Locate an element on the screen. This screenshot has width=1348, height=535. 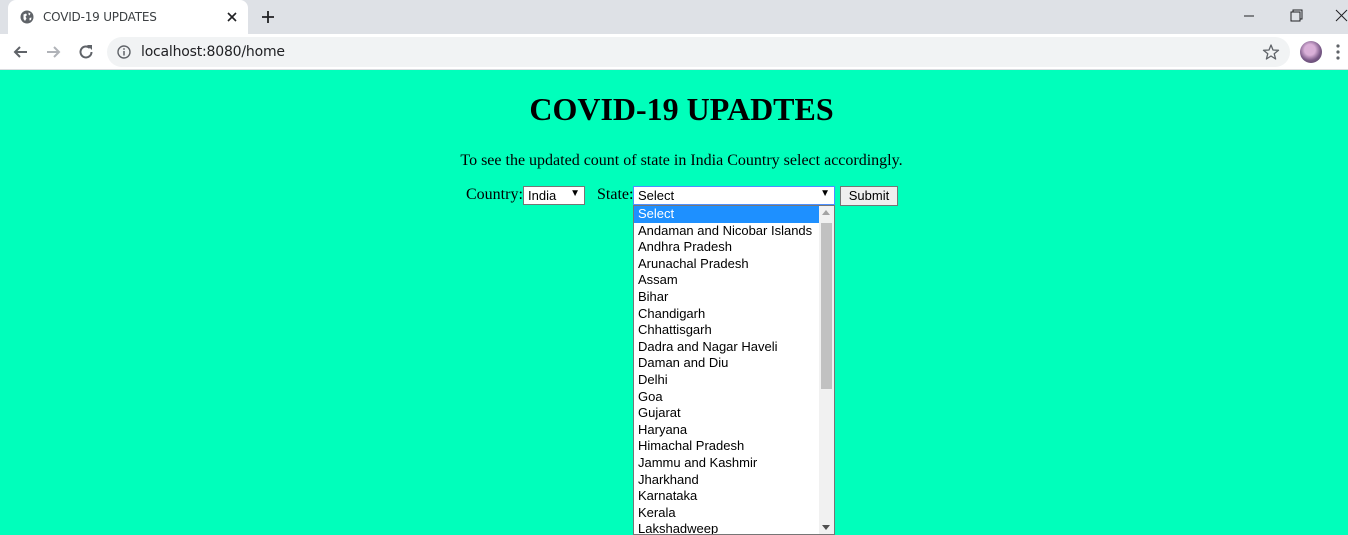
back-arrow-icon is located at coordinates (21, 52).